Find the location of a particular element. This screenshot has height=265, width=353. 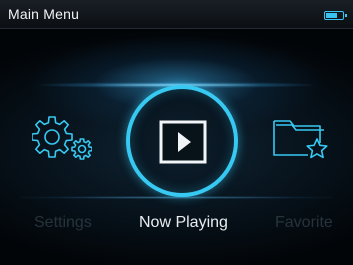

play-icon is located at coordinates (183, 142).